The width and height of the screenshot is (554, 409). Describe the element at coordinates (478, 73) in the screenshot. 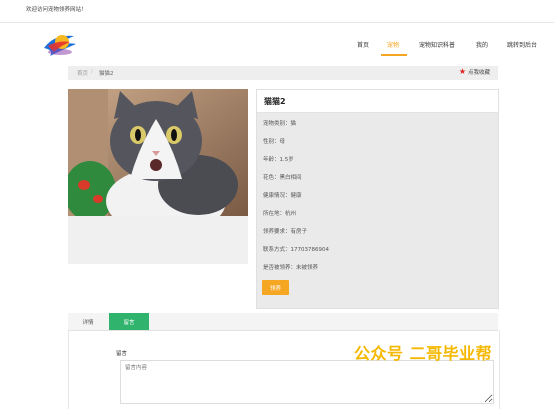

I see `favorite-label: 点我收藏` at that location.